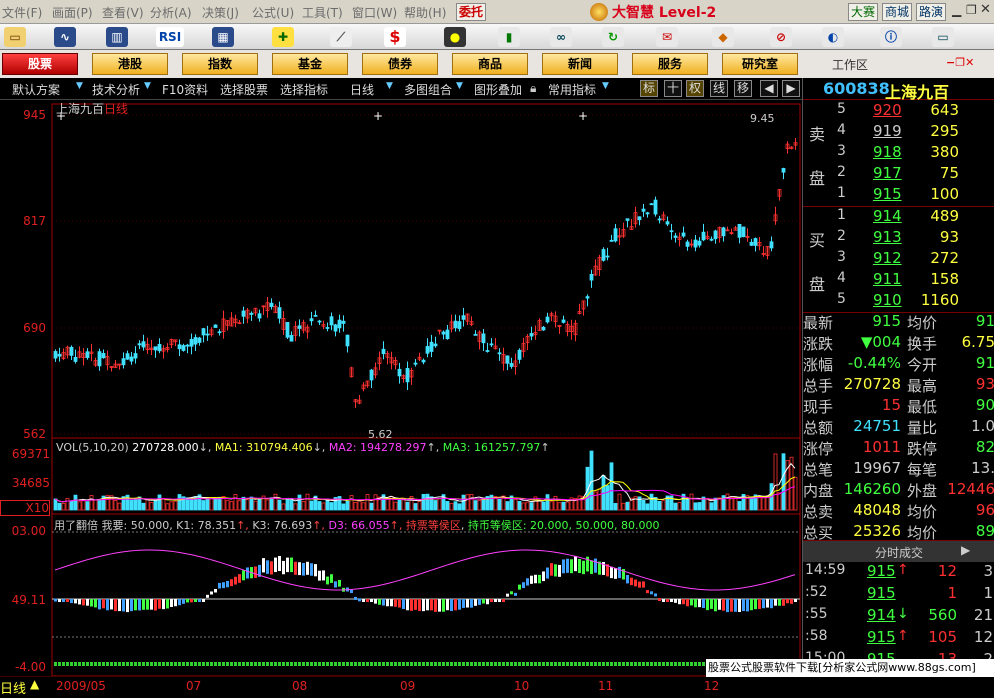 The image size is (994, 698). What do you see at coordinates (580, 64) in the screenshot?
I see `cat-news: 新闻` at bounding box center [580, 64].